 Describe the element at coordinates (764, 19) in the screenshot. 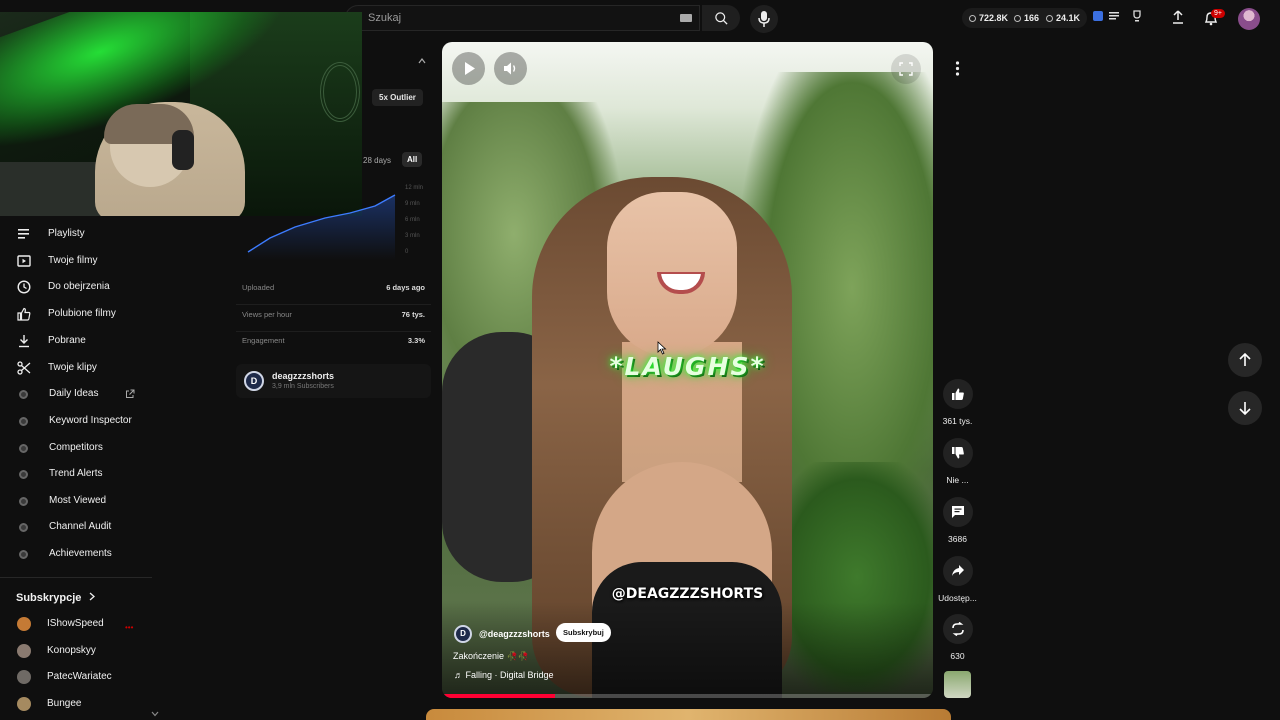

I see `voice-search-button` at that location.